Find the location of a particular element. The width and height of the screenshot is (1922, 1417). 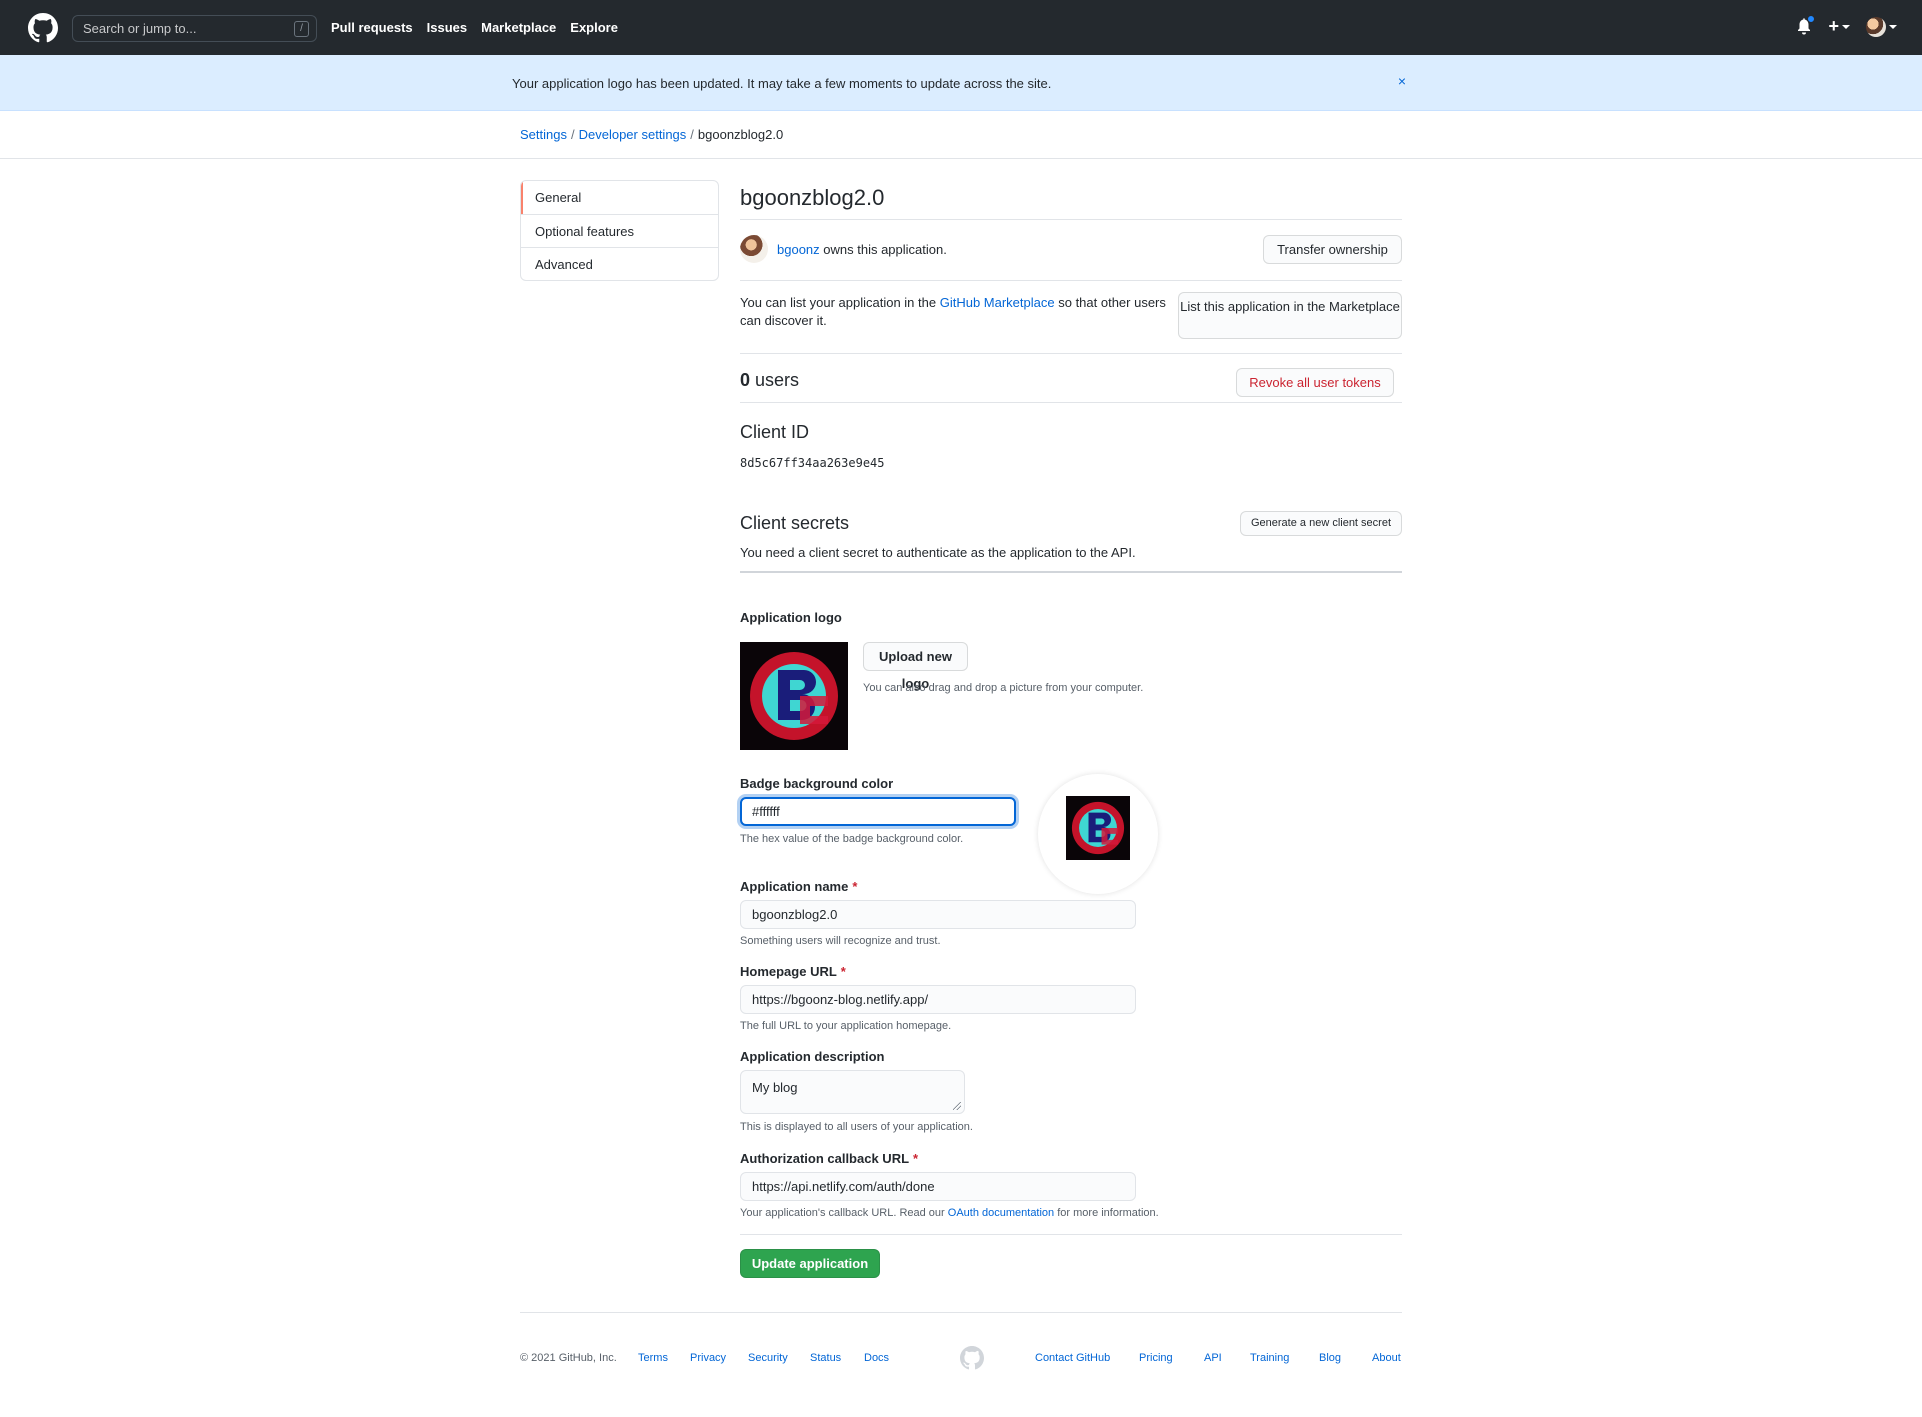

users-count-number: 0 is located at coordinates (745, 380).